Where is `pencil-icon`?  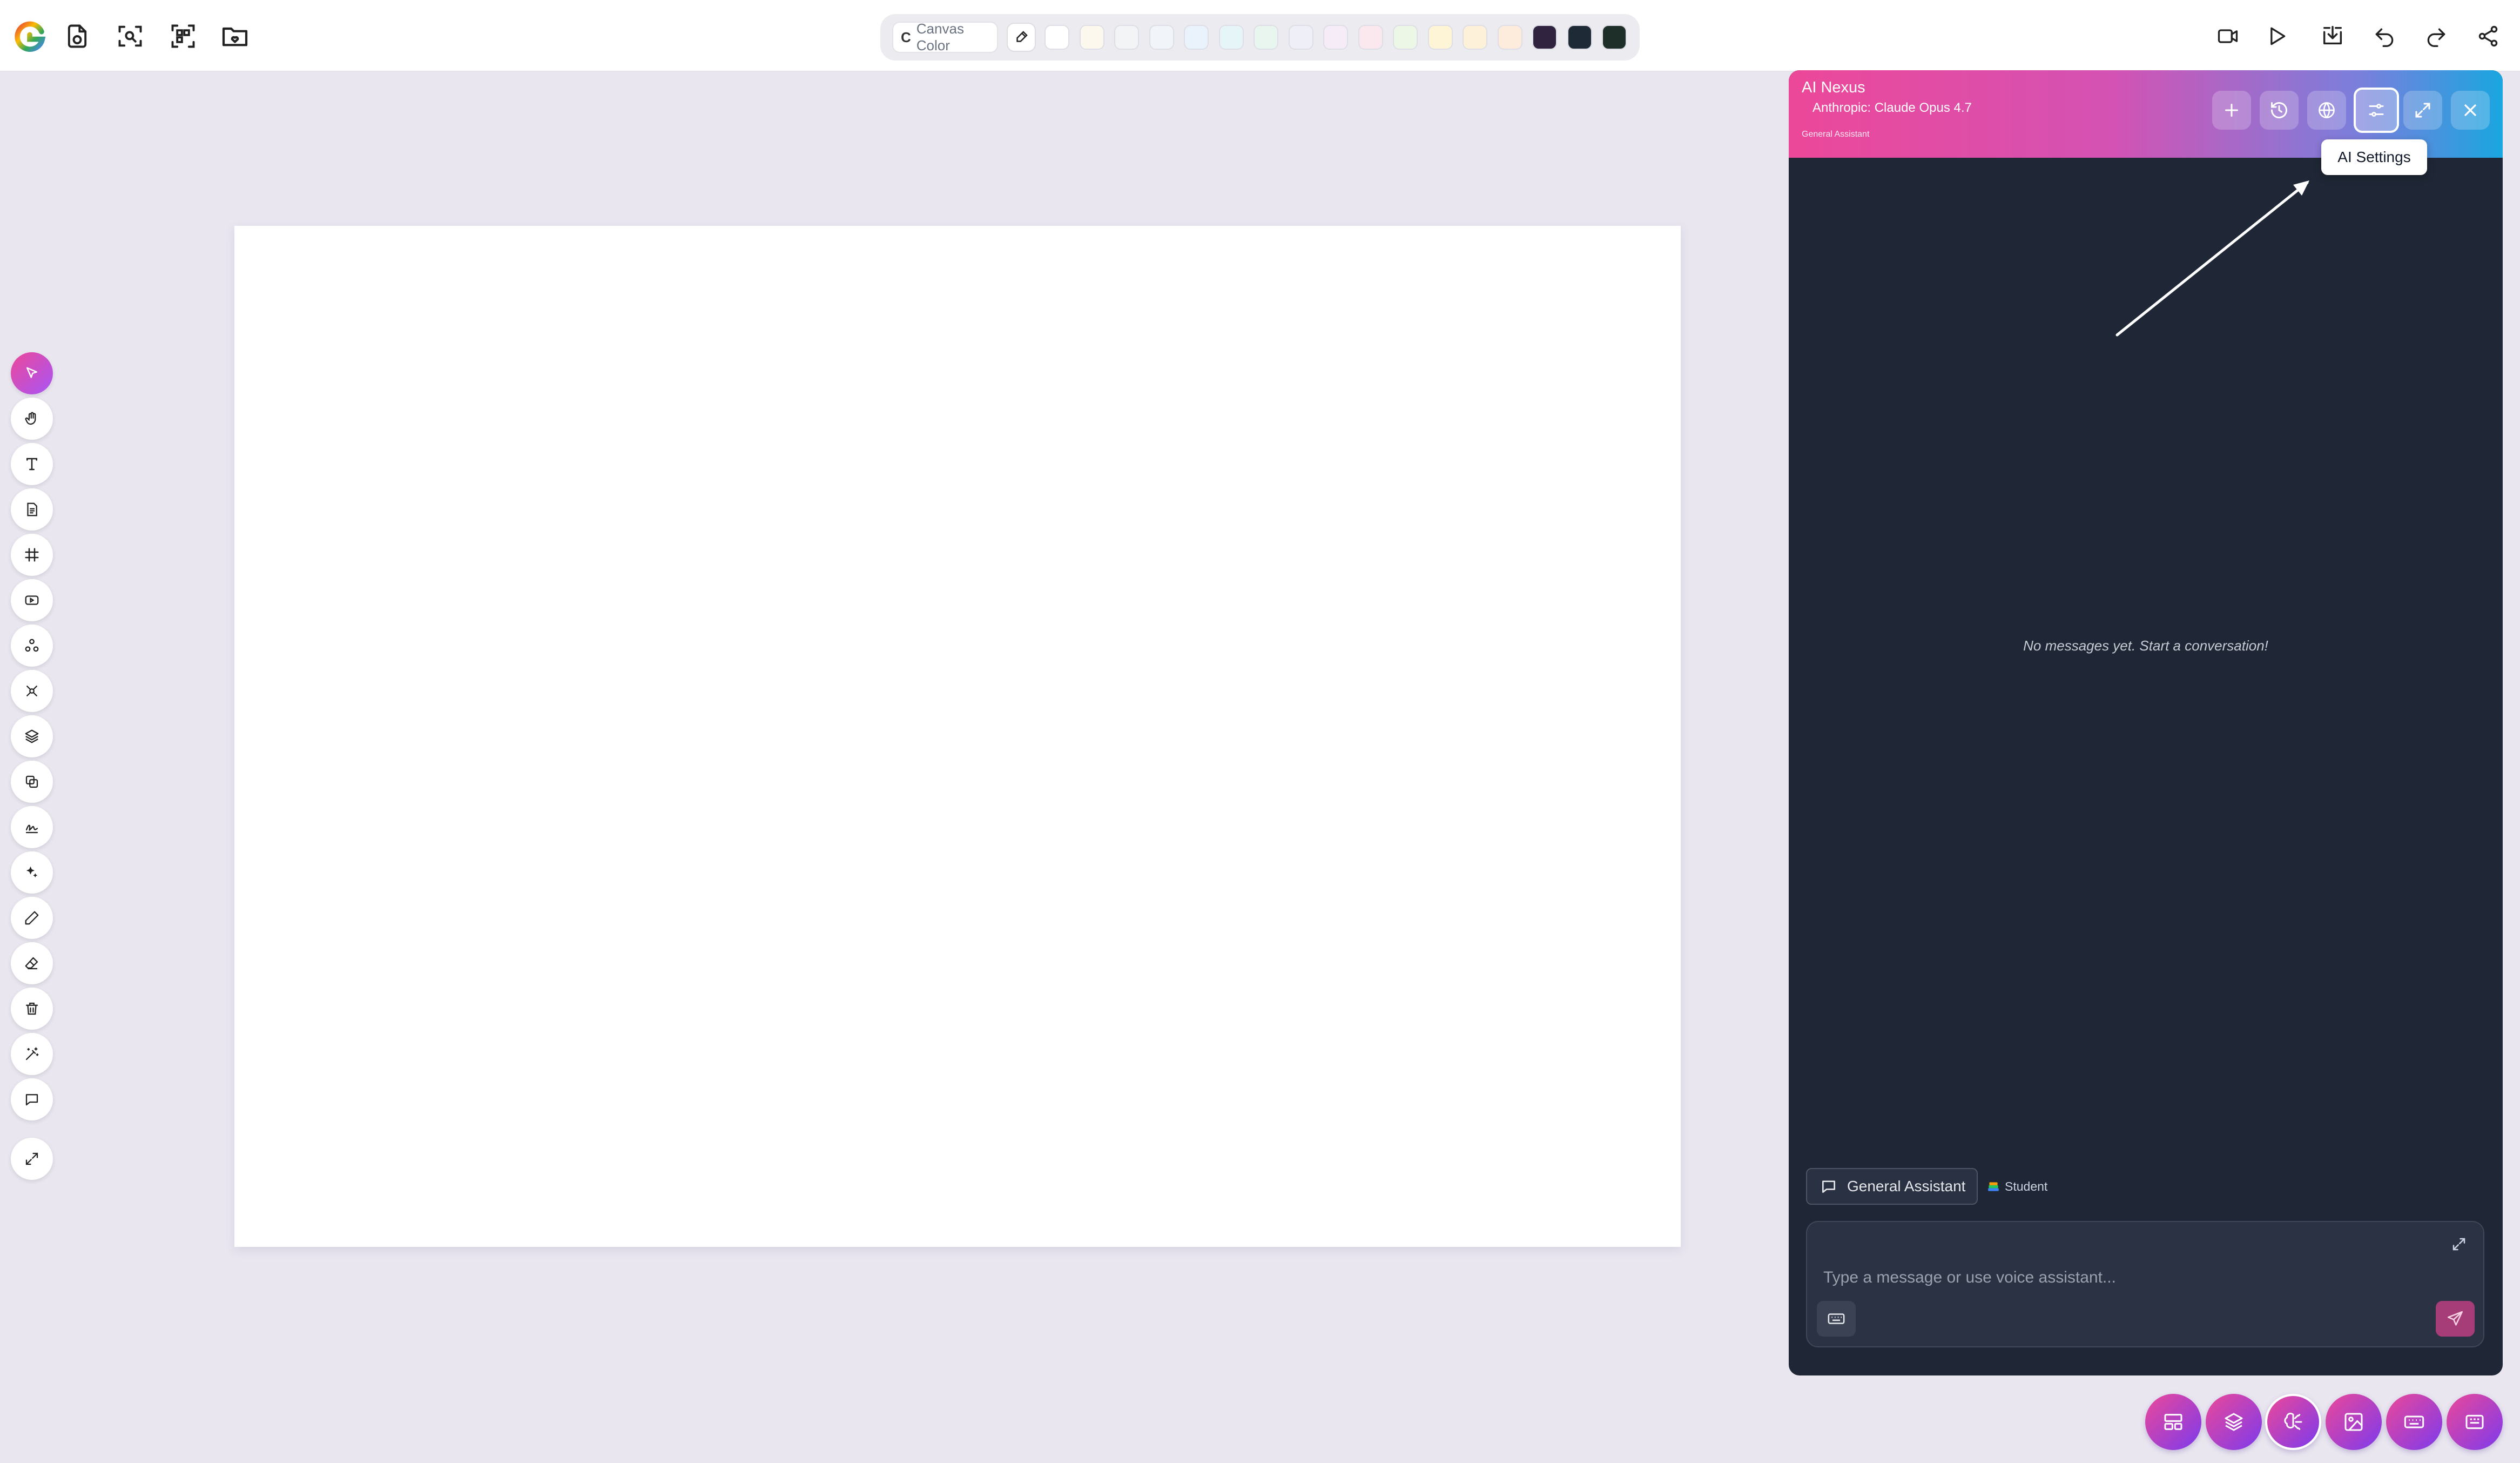
pencil-icon is located at coordinates (32, 918).